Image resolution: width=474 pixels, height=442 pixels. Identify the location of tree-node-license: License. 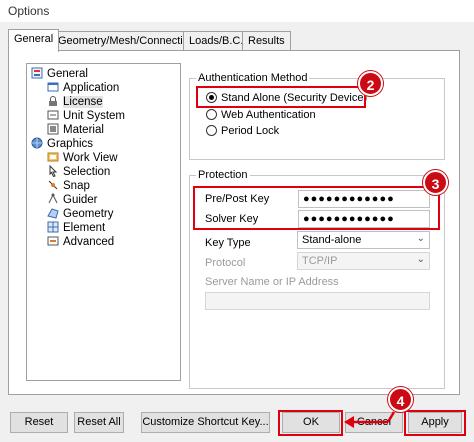
(75, 102).